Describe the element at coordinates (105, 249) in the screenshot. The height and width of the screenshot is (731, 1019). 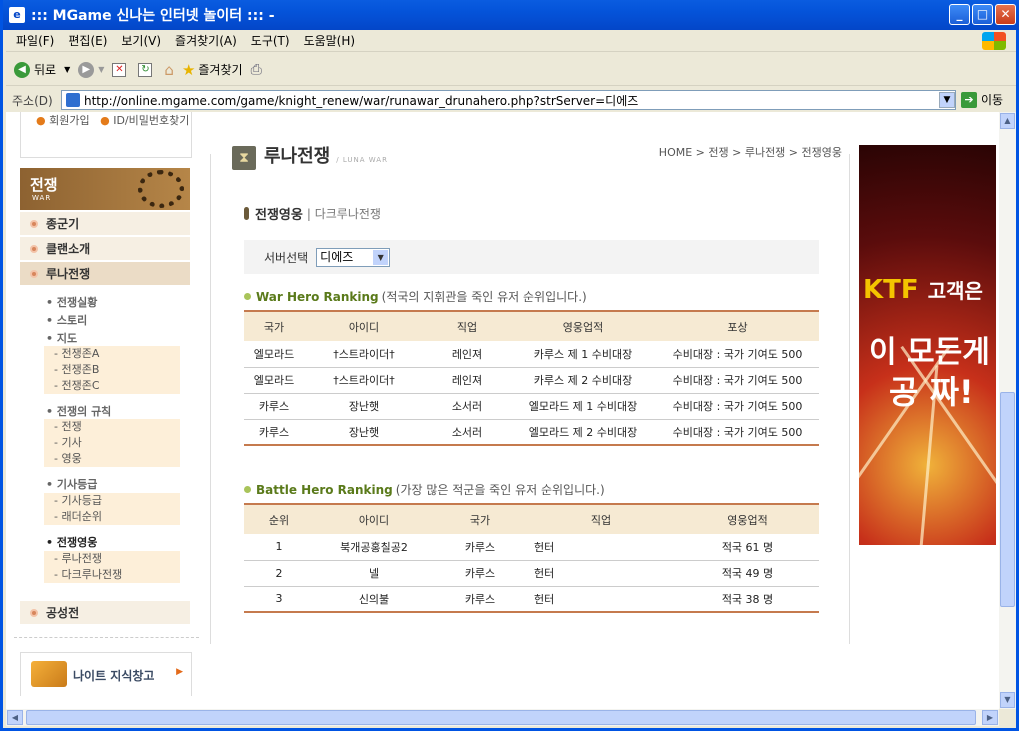
I see `nav-item-clan: 클랜소개` at that location.